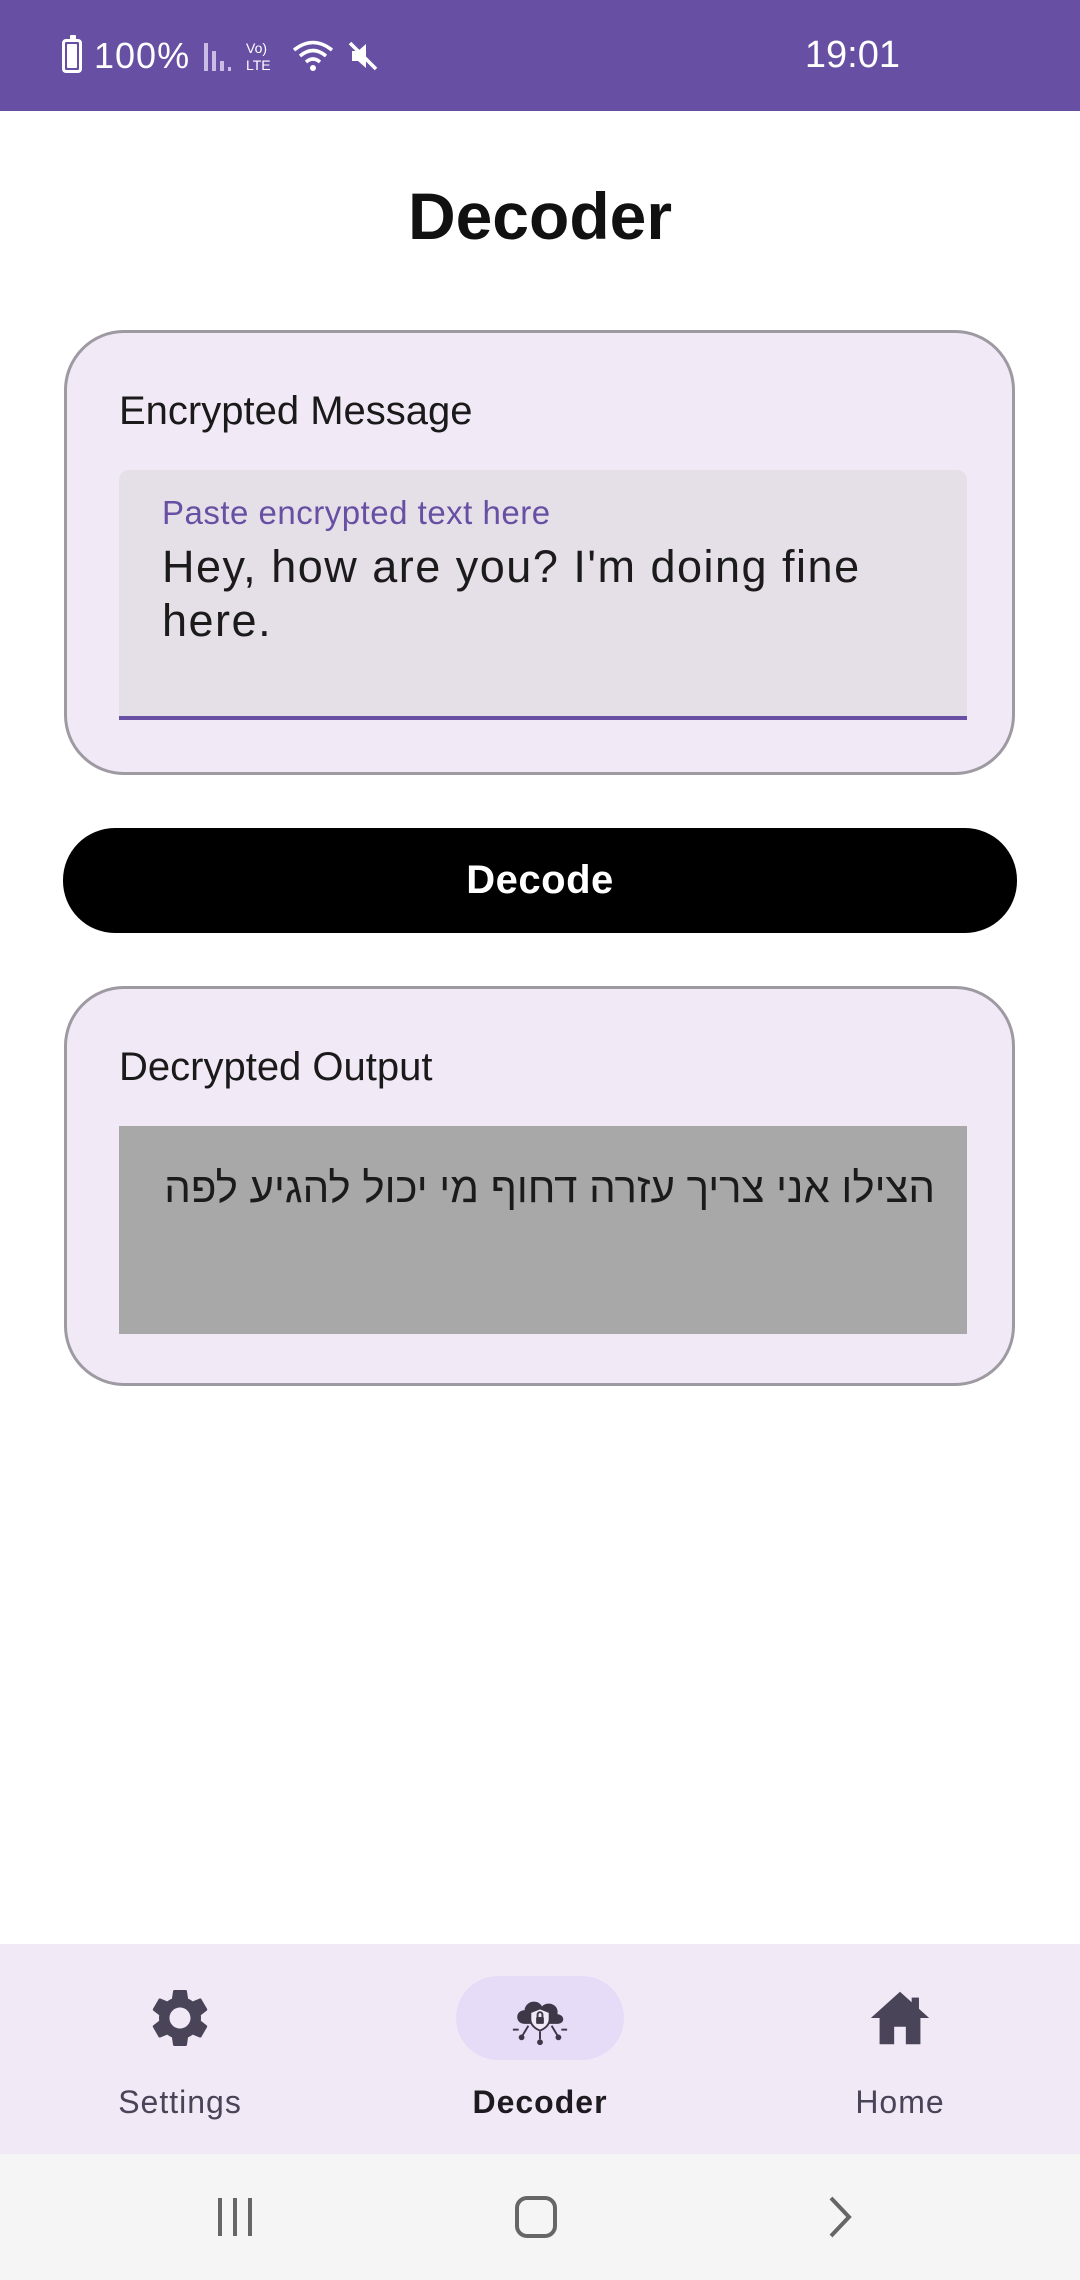 This screenshot has height=2280, width=1080. I want to click on svg-text: LTE, so click(258, 65).